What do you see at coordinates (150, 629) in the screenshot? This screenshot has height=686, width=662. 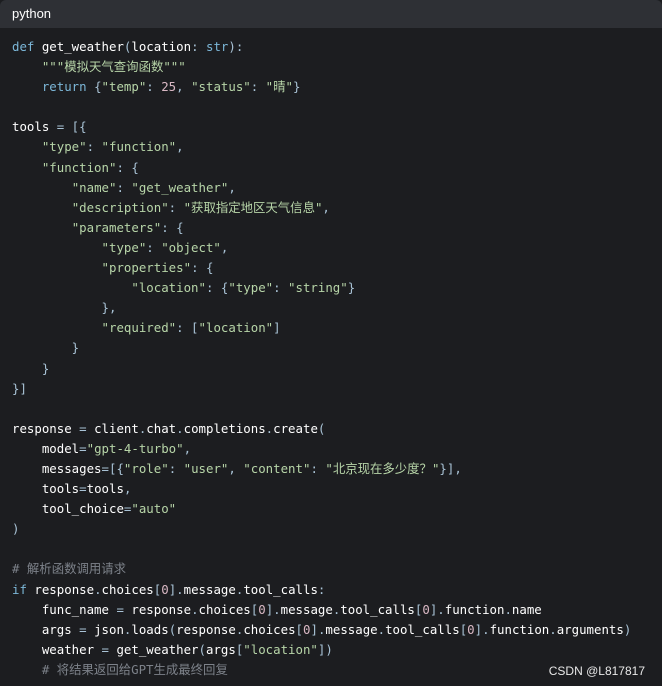 I see `code-token: loads` at bounding box center [150, 629].